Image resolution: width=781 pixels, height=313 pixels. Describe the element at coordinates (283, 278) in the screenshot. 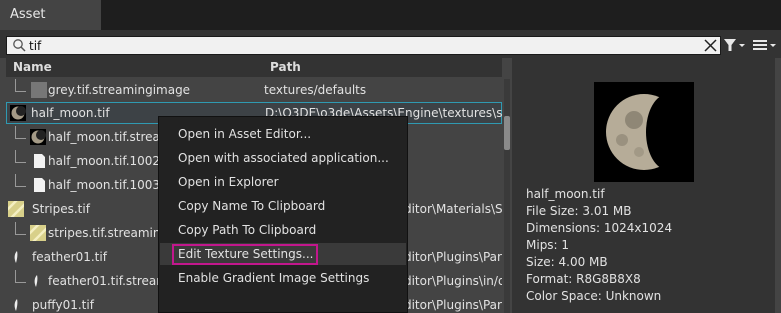

I see `menu-item-enable-gradient-image: Enable Gradient Image Settings` at that location.